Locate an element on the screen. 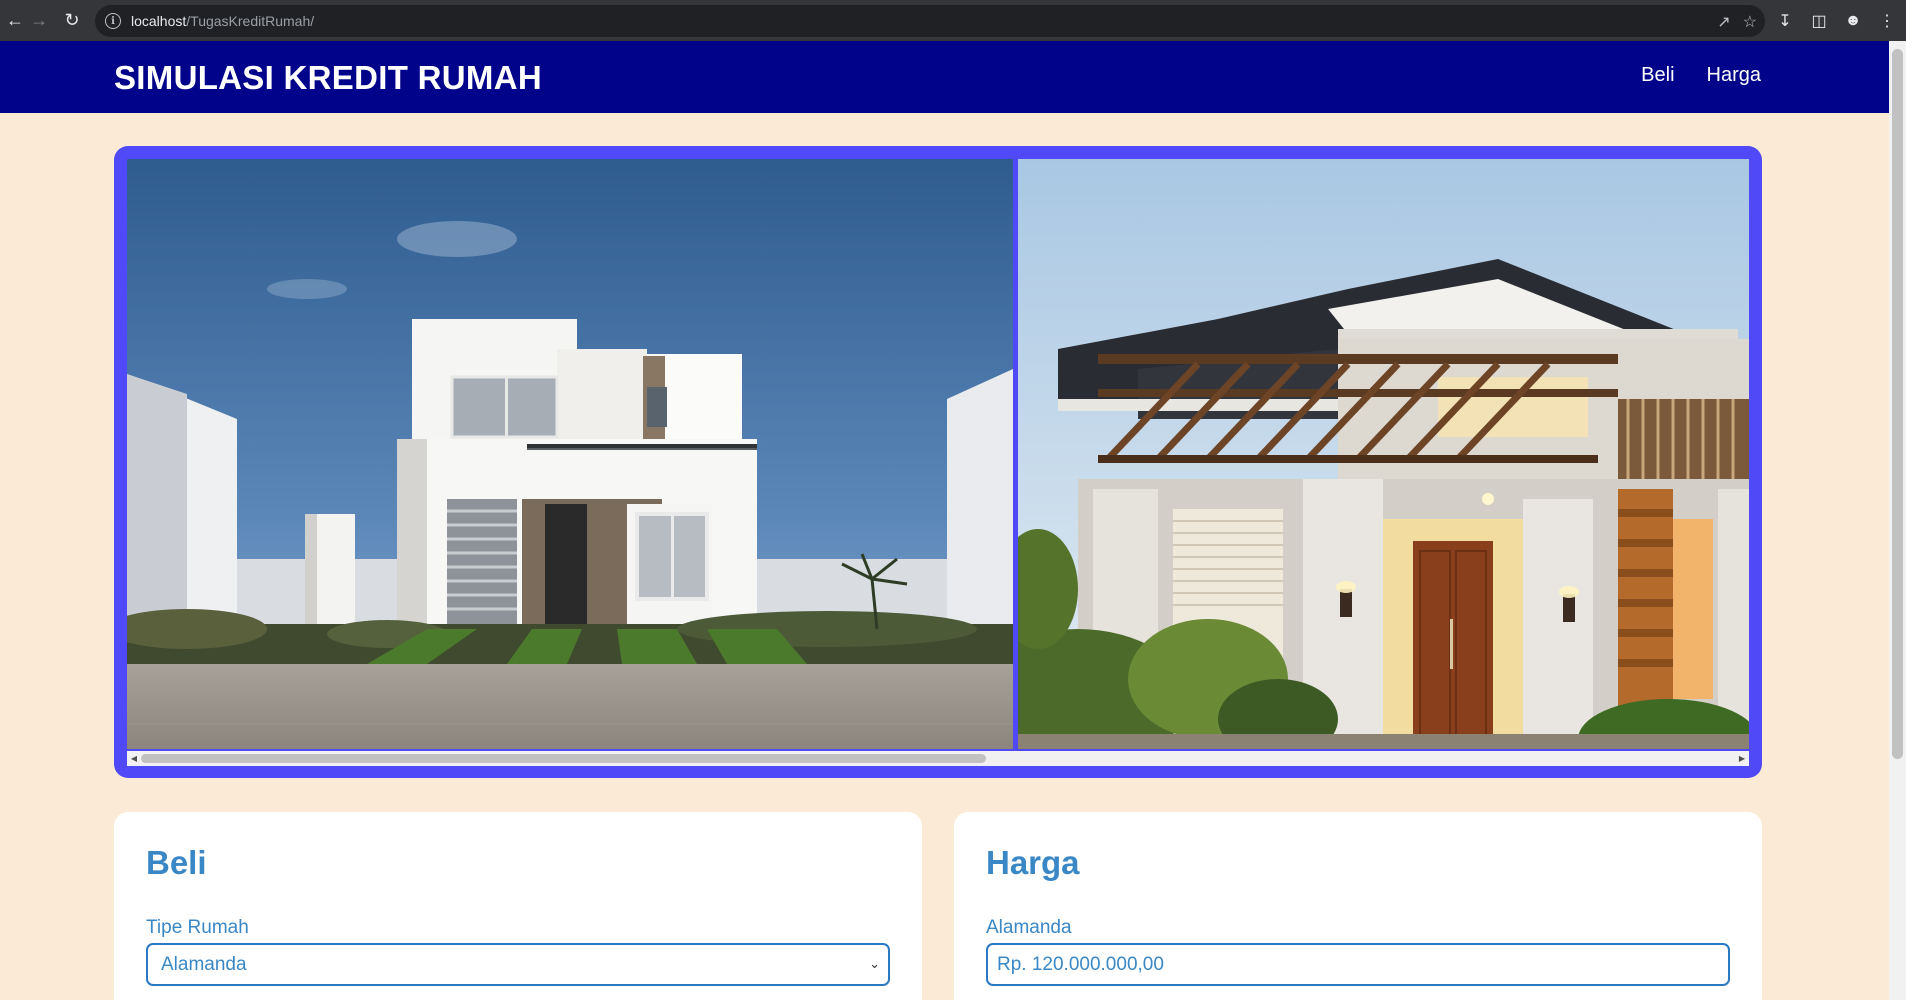 This screenshot has width=1906, height=1000. download-icon: ↧ is located at coordinates (1785, 21).